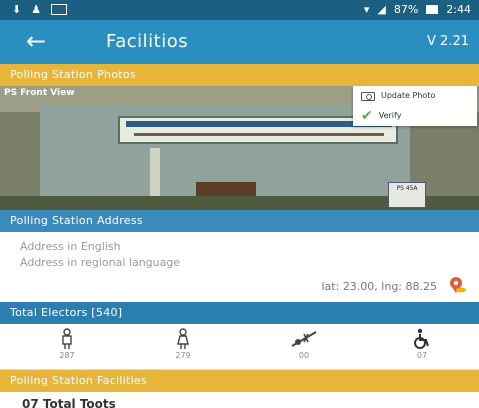  What do you see at coordinates (147, 41) in the screenshot?
I see `page-title: Facilitios` at bounding box center [147, 41].